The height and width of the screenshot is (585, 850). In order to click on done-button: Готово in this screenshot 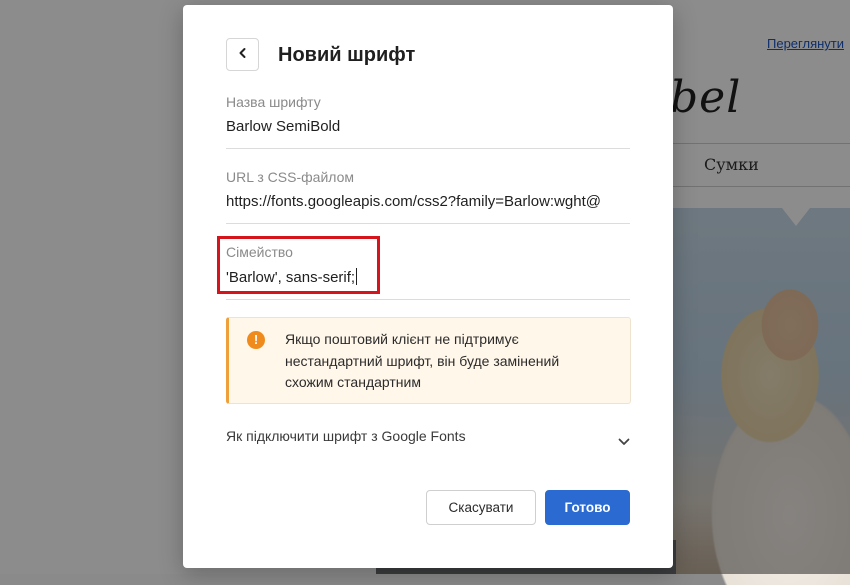, I will do `click(587, 507)`.